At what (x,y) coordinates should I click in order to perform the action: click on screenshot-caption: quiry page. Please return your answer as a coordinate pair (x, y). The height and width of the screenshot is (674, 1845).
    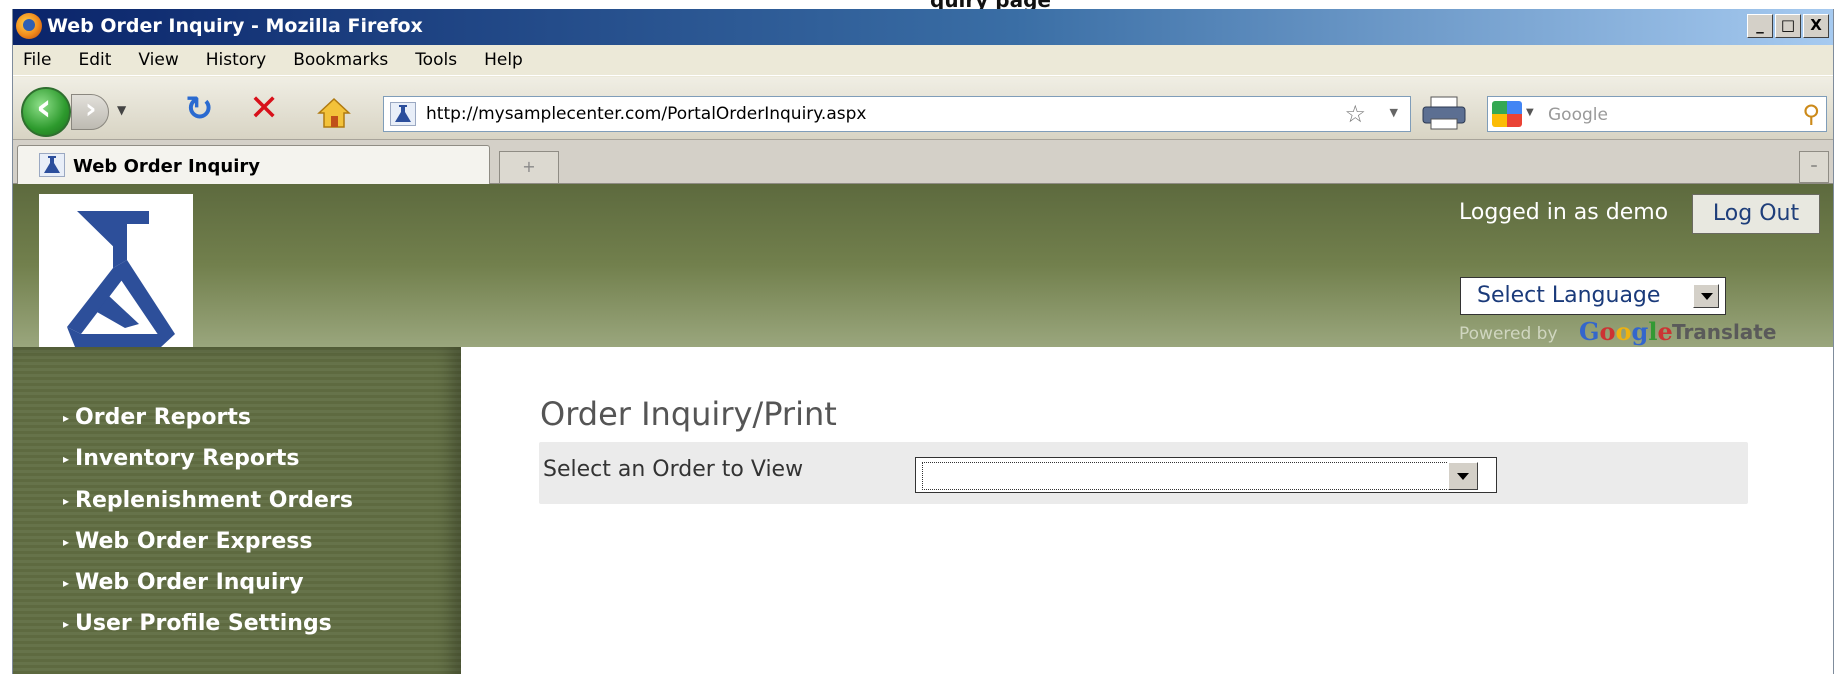
    Looking at the image, I should click on (922, 4).